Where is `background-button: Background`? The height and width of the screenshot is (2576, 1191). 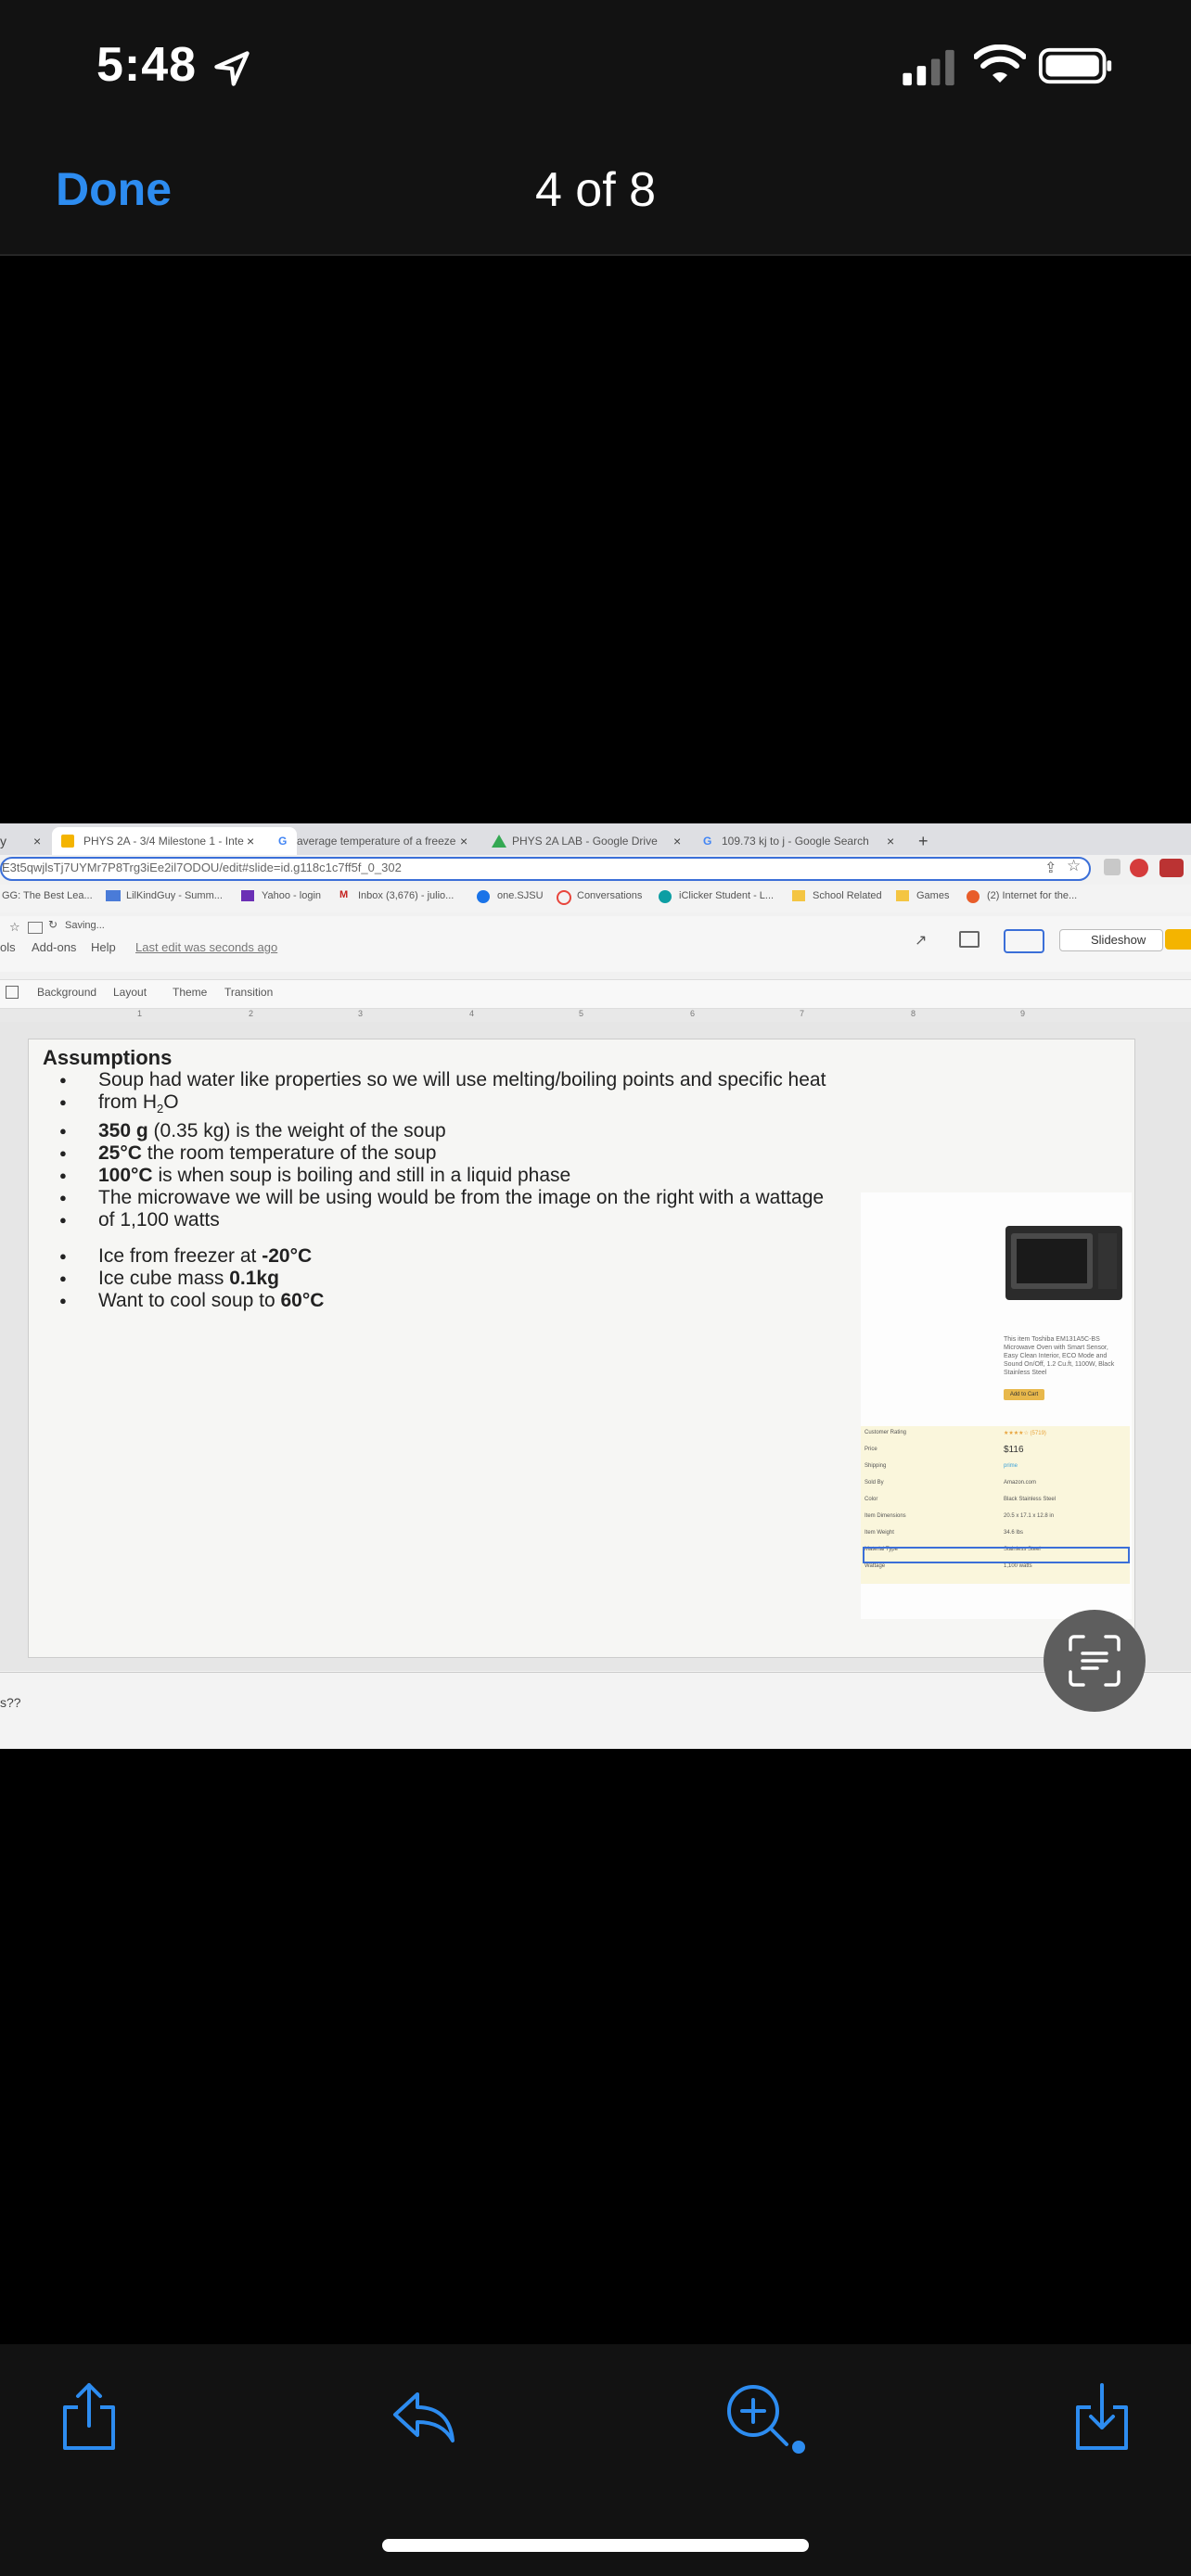
background-button: Background is located at coordinates (66, 992).